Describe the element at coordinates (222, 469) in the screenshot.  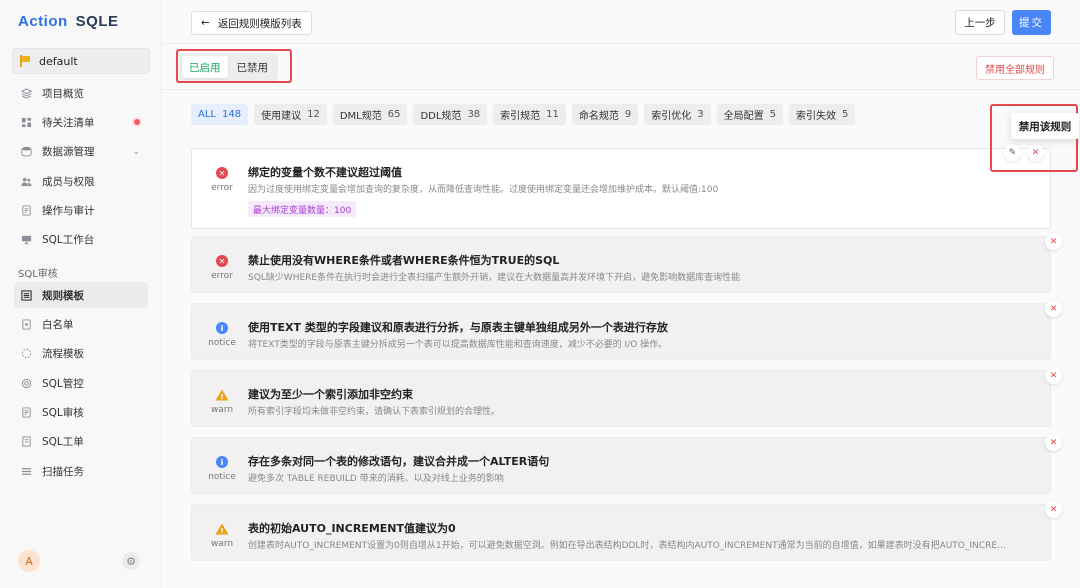
I see `rule-level: i notice` at that location.